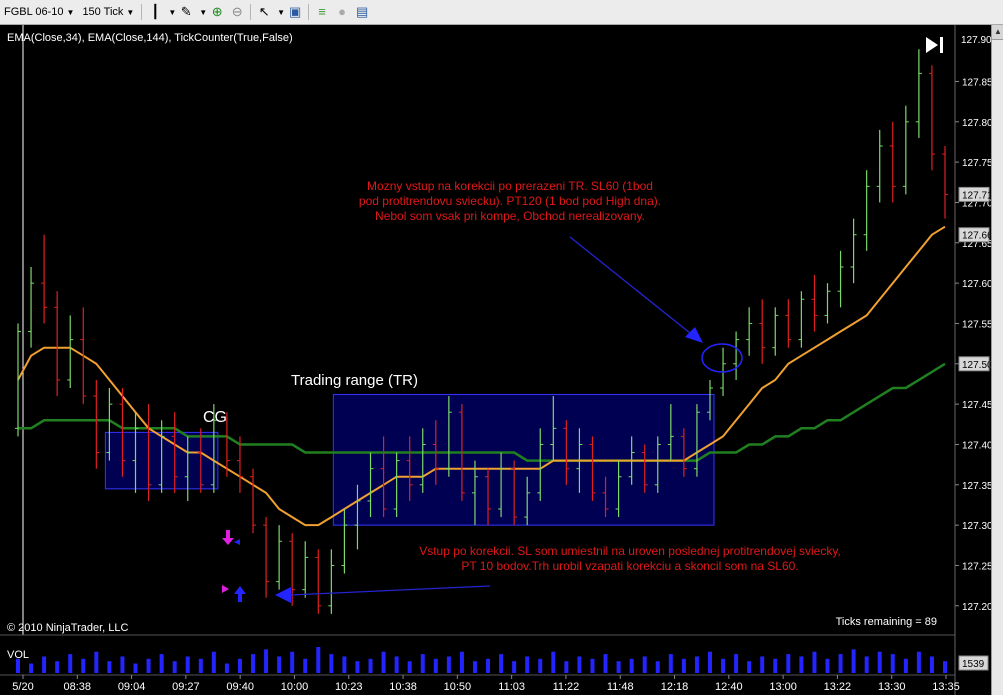  What do you see at coordinates (78, 687) in the screenshot?
I see `time-tick-label: 08:38` at bounding box center [78, 687].